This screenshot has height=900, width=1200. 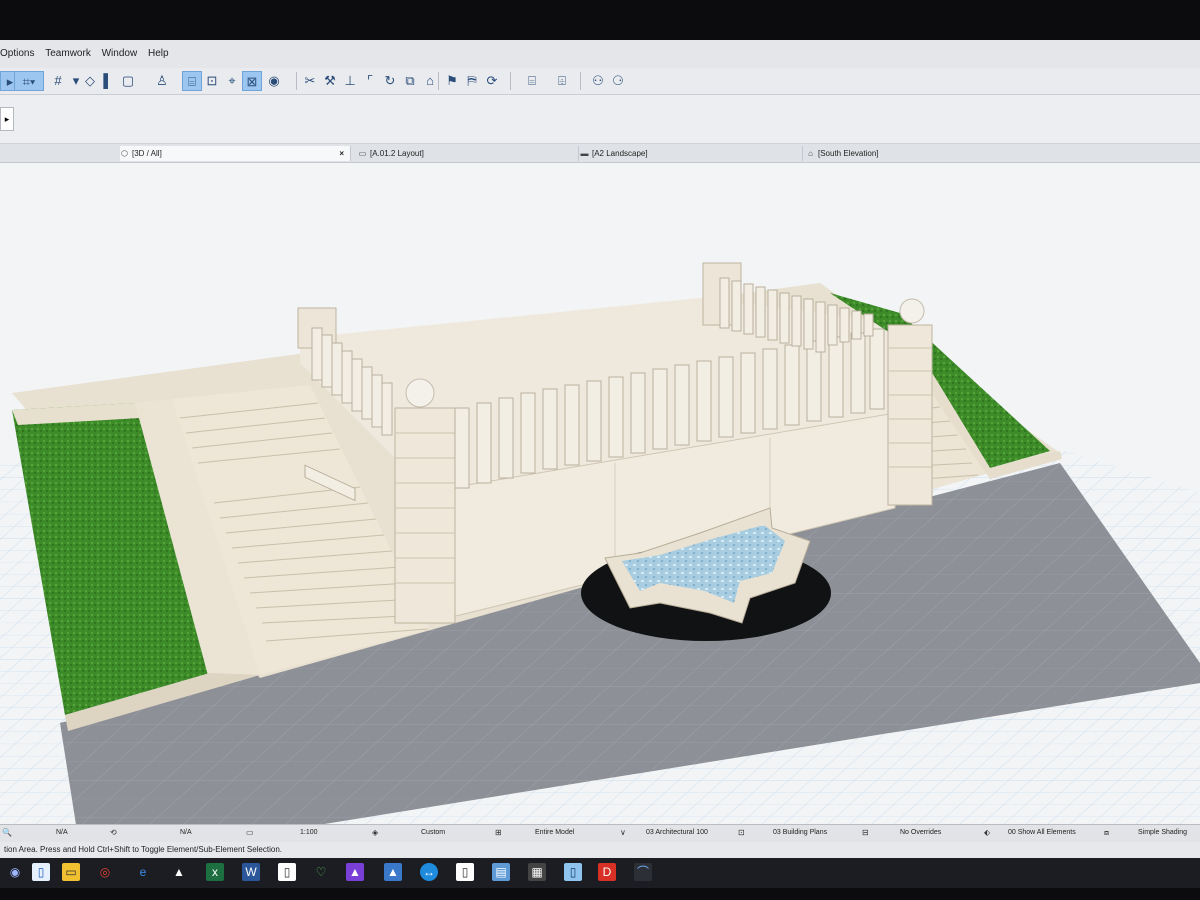 I want to click on status-field-2: N/A, so click(x=186, y=832).